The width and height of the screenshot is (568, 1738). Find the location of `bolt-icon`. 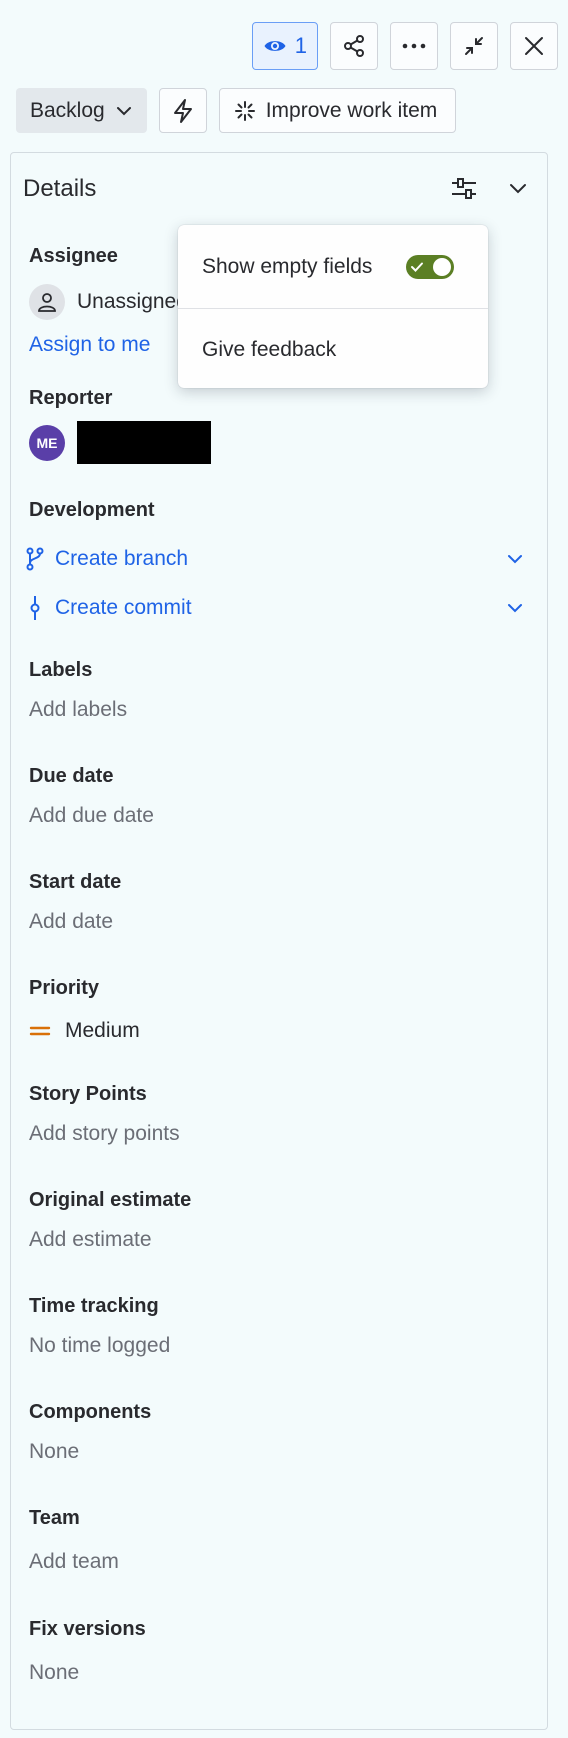

bolt-icon is located at coordinates (182, 110).